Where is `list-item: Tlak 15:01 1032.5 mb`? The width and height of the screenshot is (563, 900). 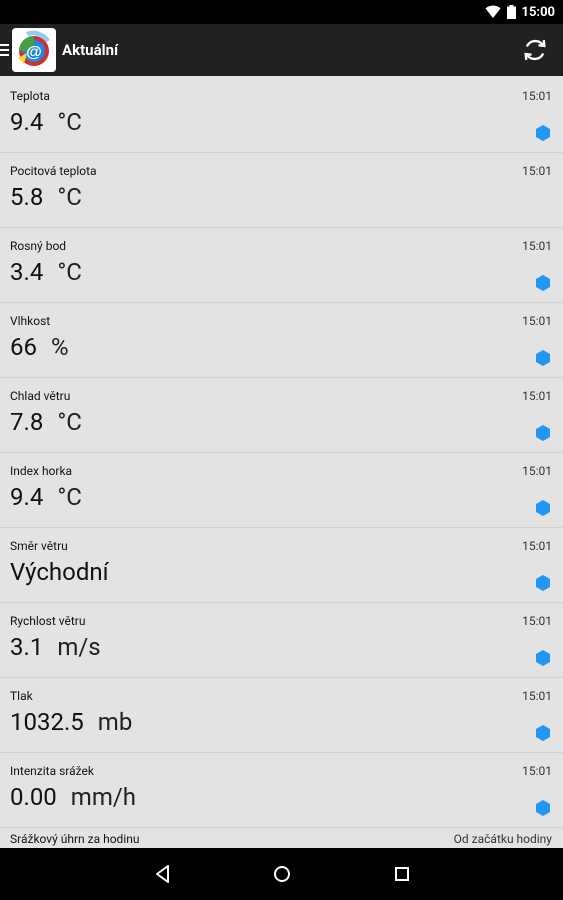 list-item: Tlak 15:01 1032.5 mb is located at coordinates (281, 715).